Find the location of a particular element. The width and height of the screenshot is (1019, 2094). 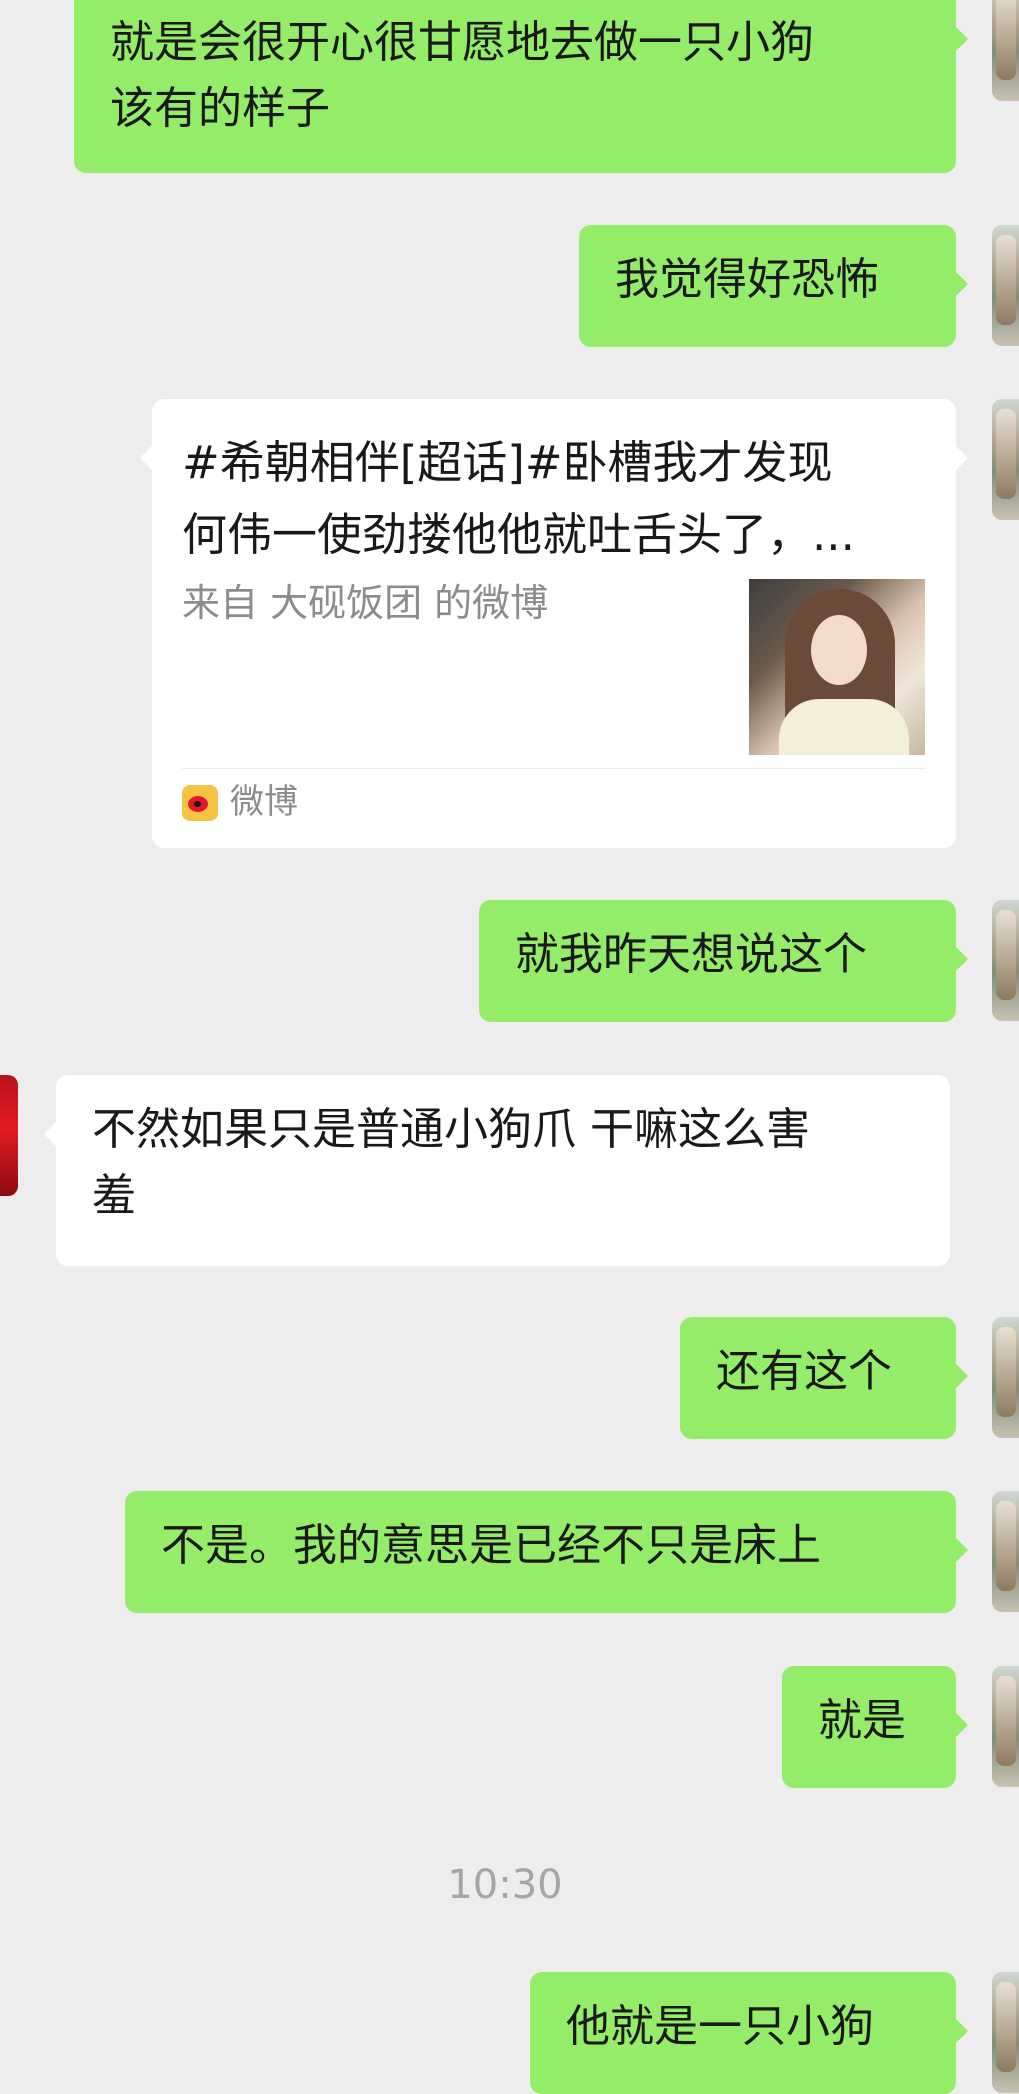

card-source: 来自 大砚饭团 的微博 is located at coordinates (365, 603).